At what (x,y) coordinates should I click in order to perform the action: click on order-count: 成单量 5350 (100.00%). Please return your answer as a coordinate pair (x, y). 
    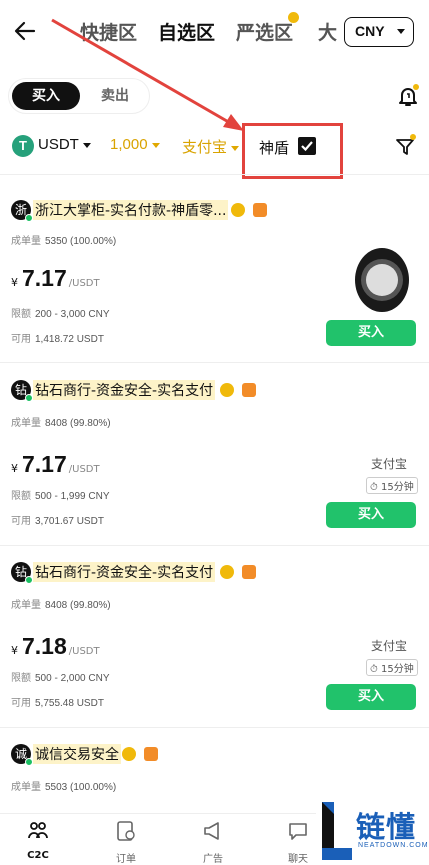
    Looking at the image, I should click on (63, 239).